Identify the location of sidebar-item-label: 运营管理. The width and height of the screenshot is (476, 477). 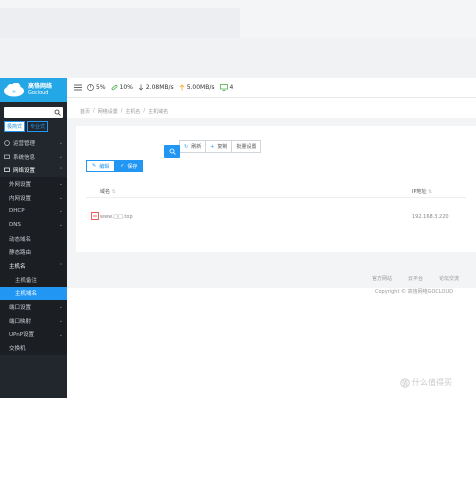
(24, 143).